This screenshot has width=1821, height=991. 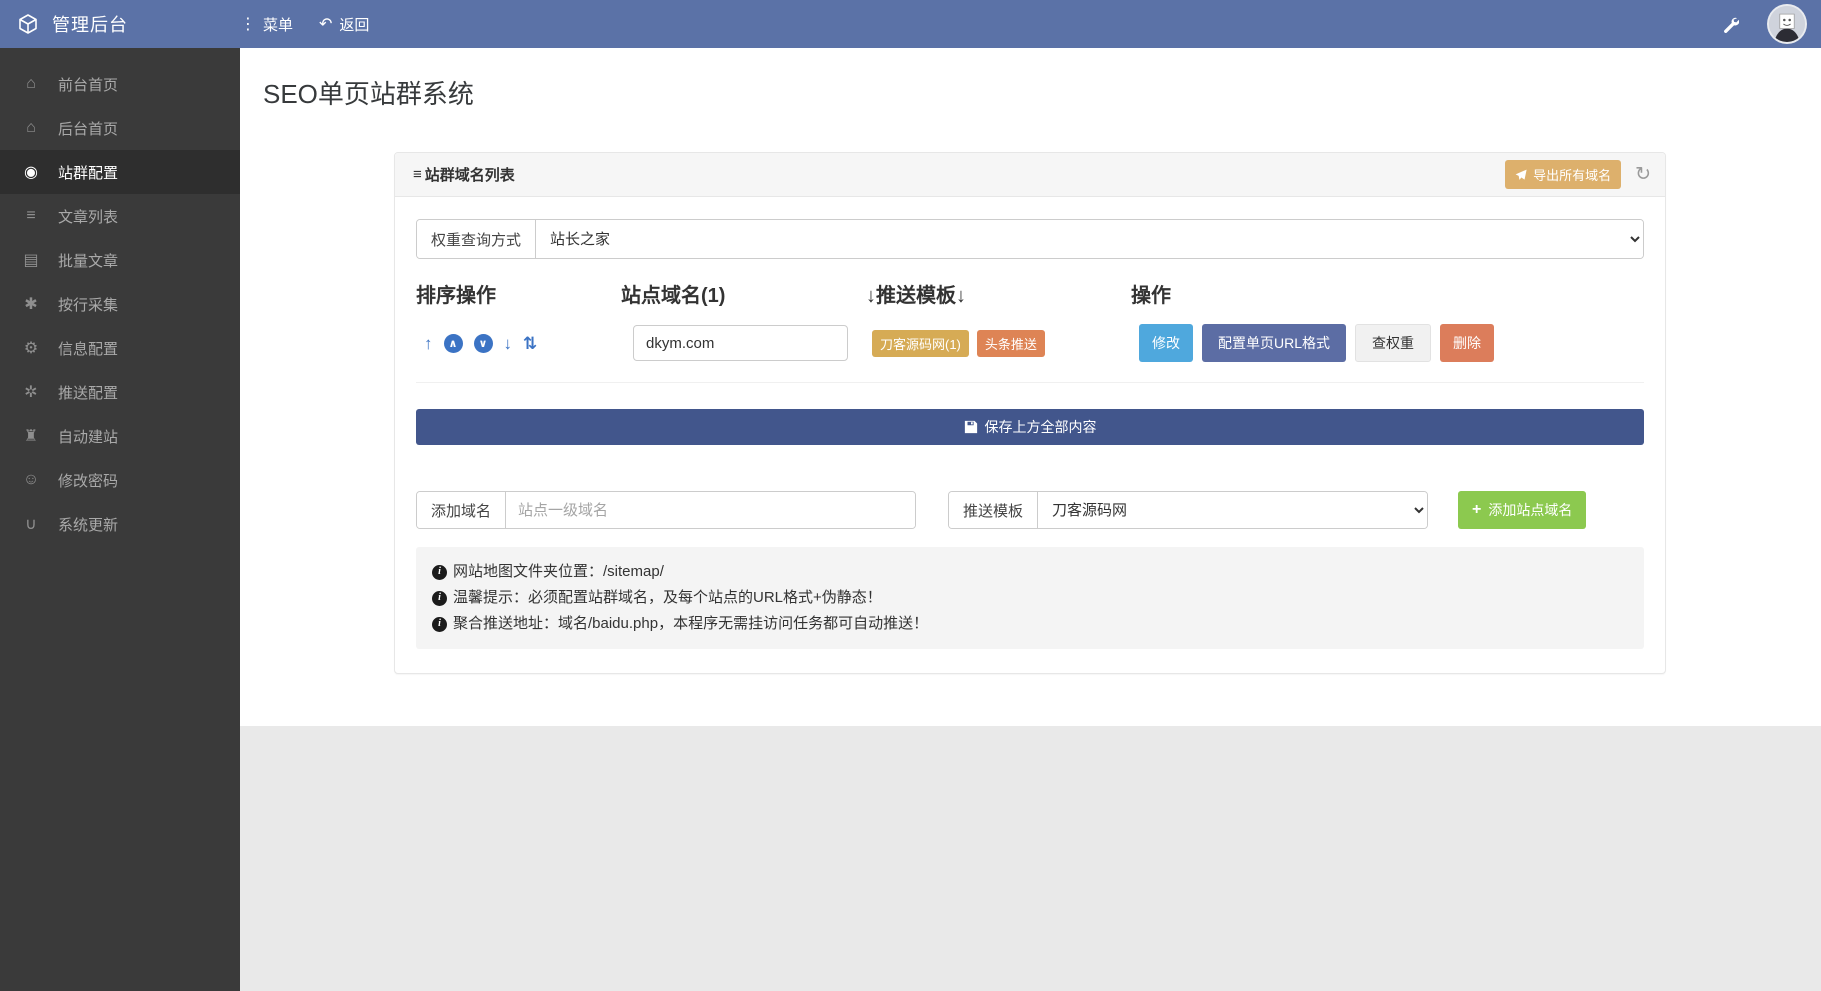 I want to click on sidebar-item-label: 文章列表, so click(x=88, y=217).